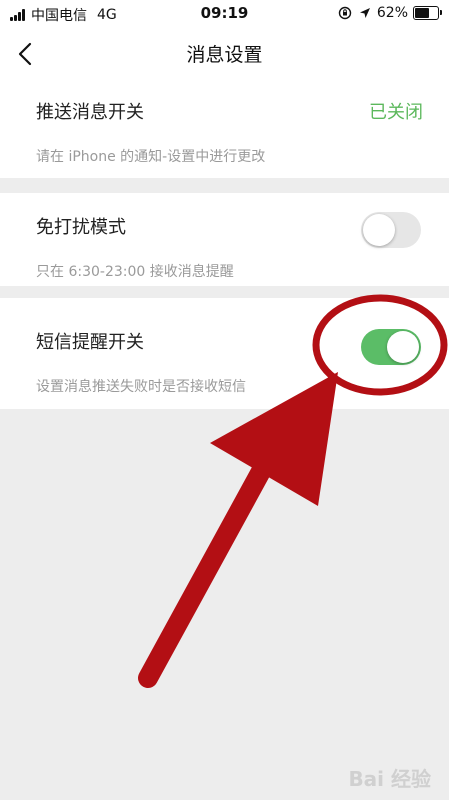 The width and height of the screenshot is (449, 800). Describe the element at coordinates (364, 13) in the screenshot. I see `location-arrow-icon` at that location.